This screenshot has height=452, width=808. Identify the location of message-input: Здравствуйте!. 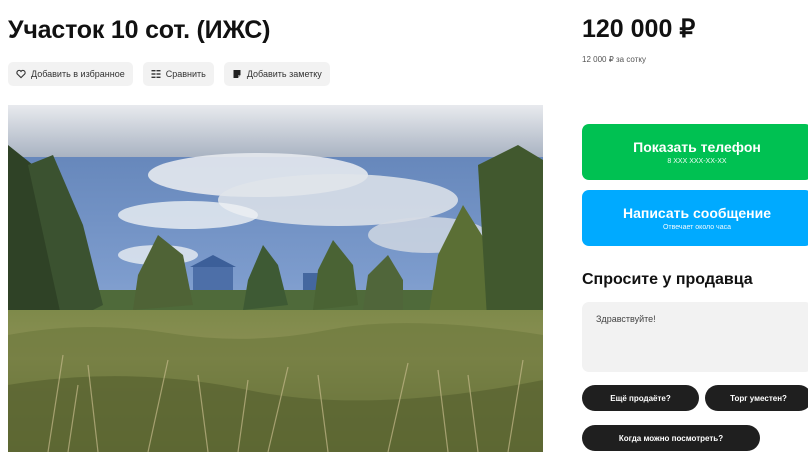
(695, 337).